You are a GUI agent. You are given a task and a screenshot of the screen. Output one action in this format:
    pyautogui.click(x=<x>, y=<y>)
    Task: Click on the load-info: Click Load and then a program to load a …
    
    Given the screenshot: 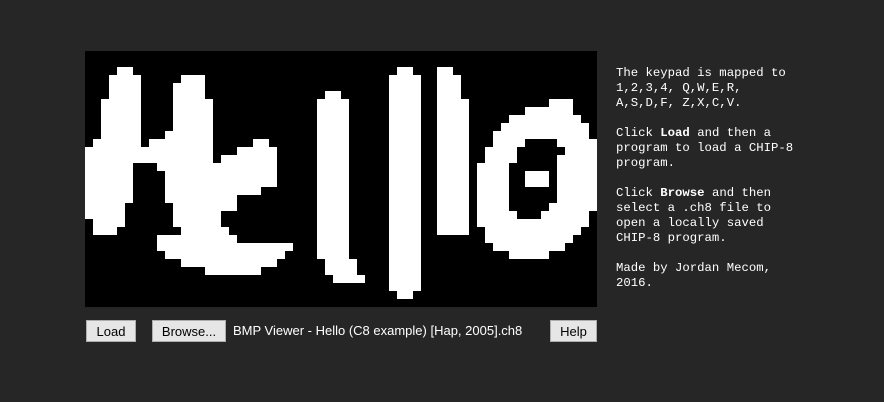 What is the action you would take?
    pyautogui.click(x=747, y=148)
    